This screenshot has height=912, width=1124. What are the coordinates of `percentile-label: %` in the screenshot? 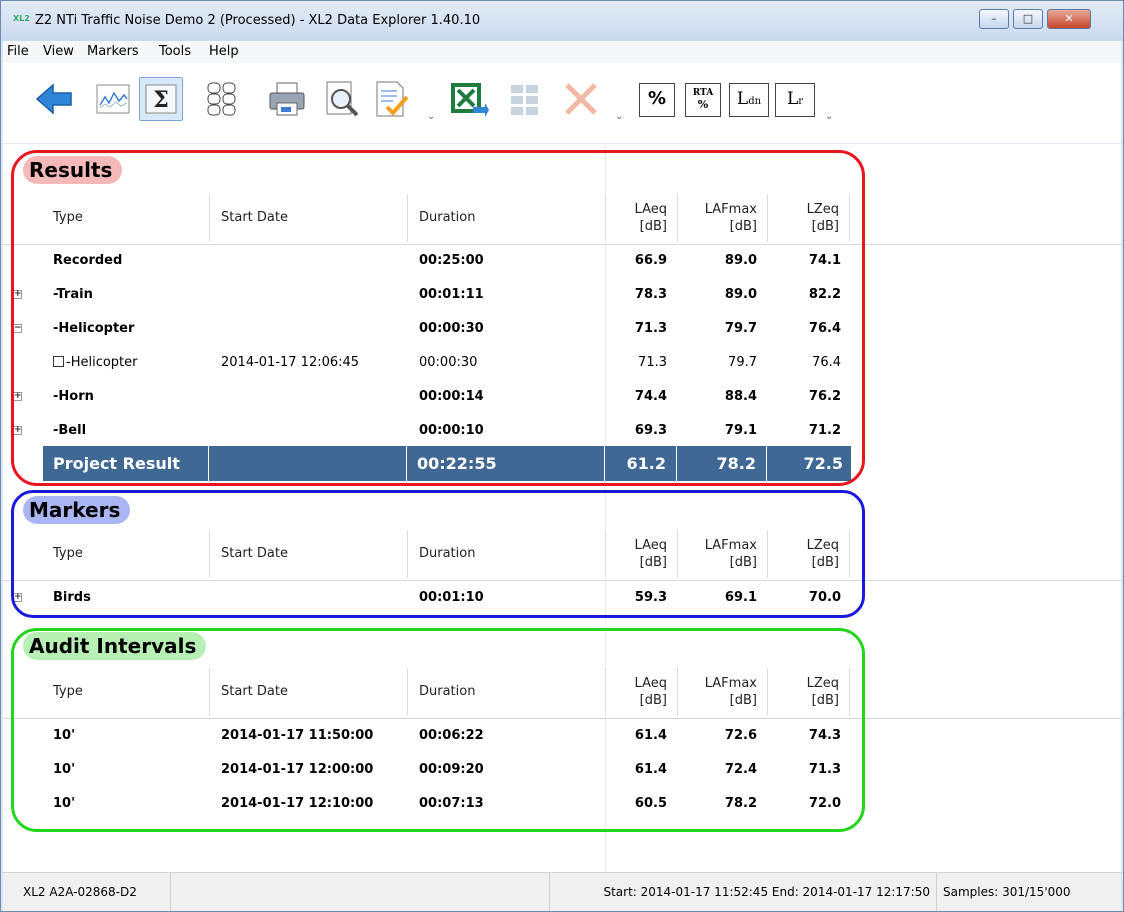 It's located at (657, 100).